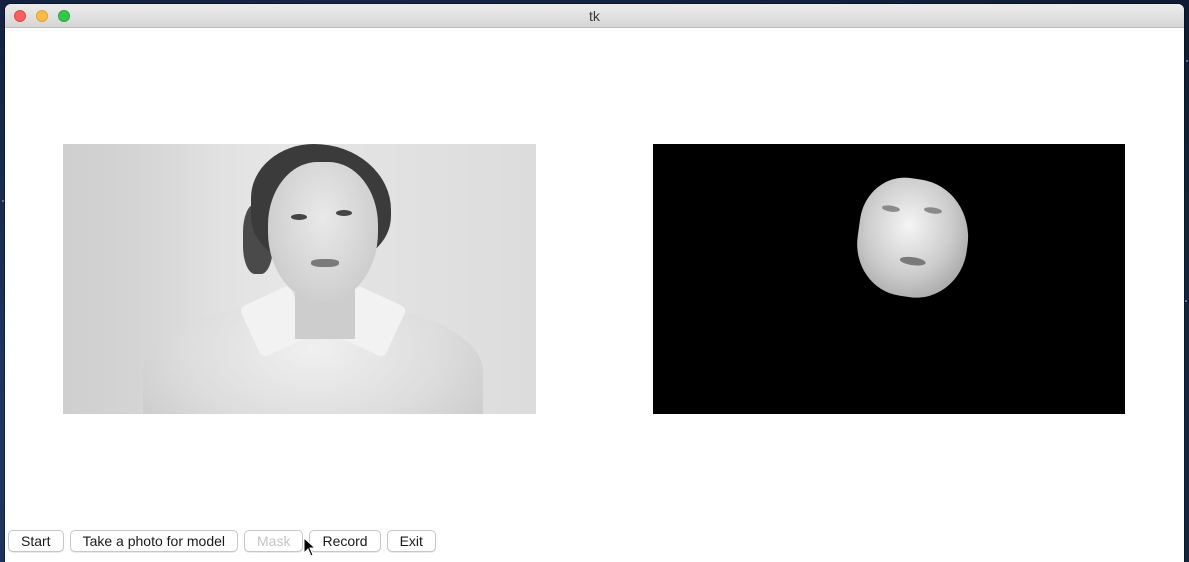 This screenshot has height=562, width=1189. What do you see at coordinates (411, 541) in the screenshot?
I see `exit-button: Exit` at bounding box center [411, 541].